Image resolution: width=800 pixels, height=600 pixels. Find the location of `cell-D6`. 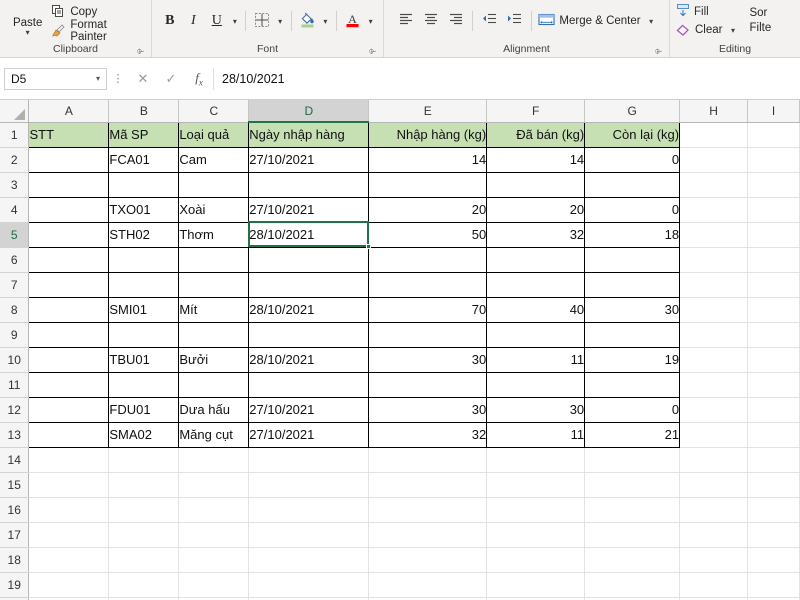

cell-D6 is located at coordinates (309, 260).